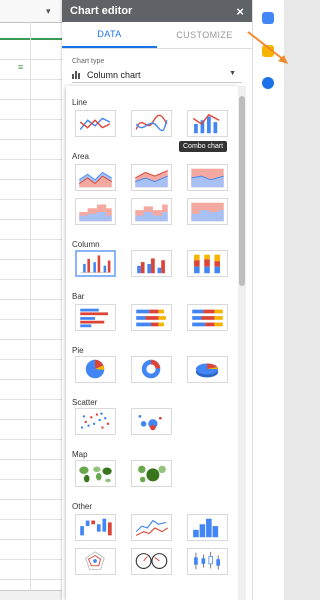 The width and height of the screenshot is (320, 600). Describe the element at coordinates (207, 317) in the screenshot. I see `percent-bar-chart-option` at that location.